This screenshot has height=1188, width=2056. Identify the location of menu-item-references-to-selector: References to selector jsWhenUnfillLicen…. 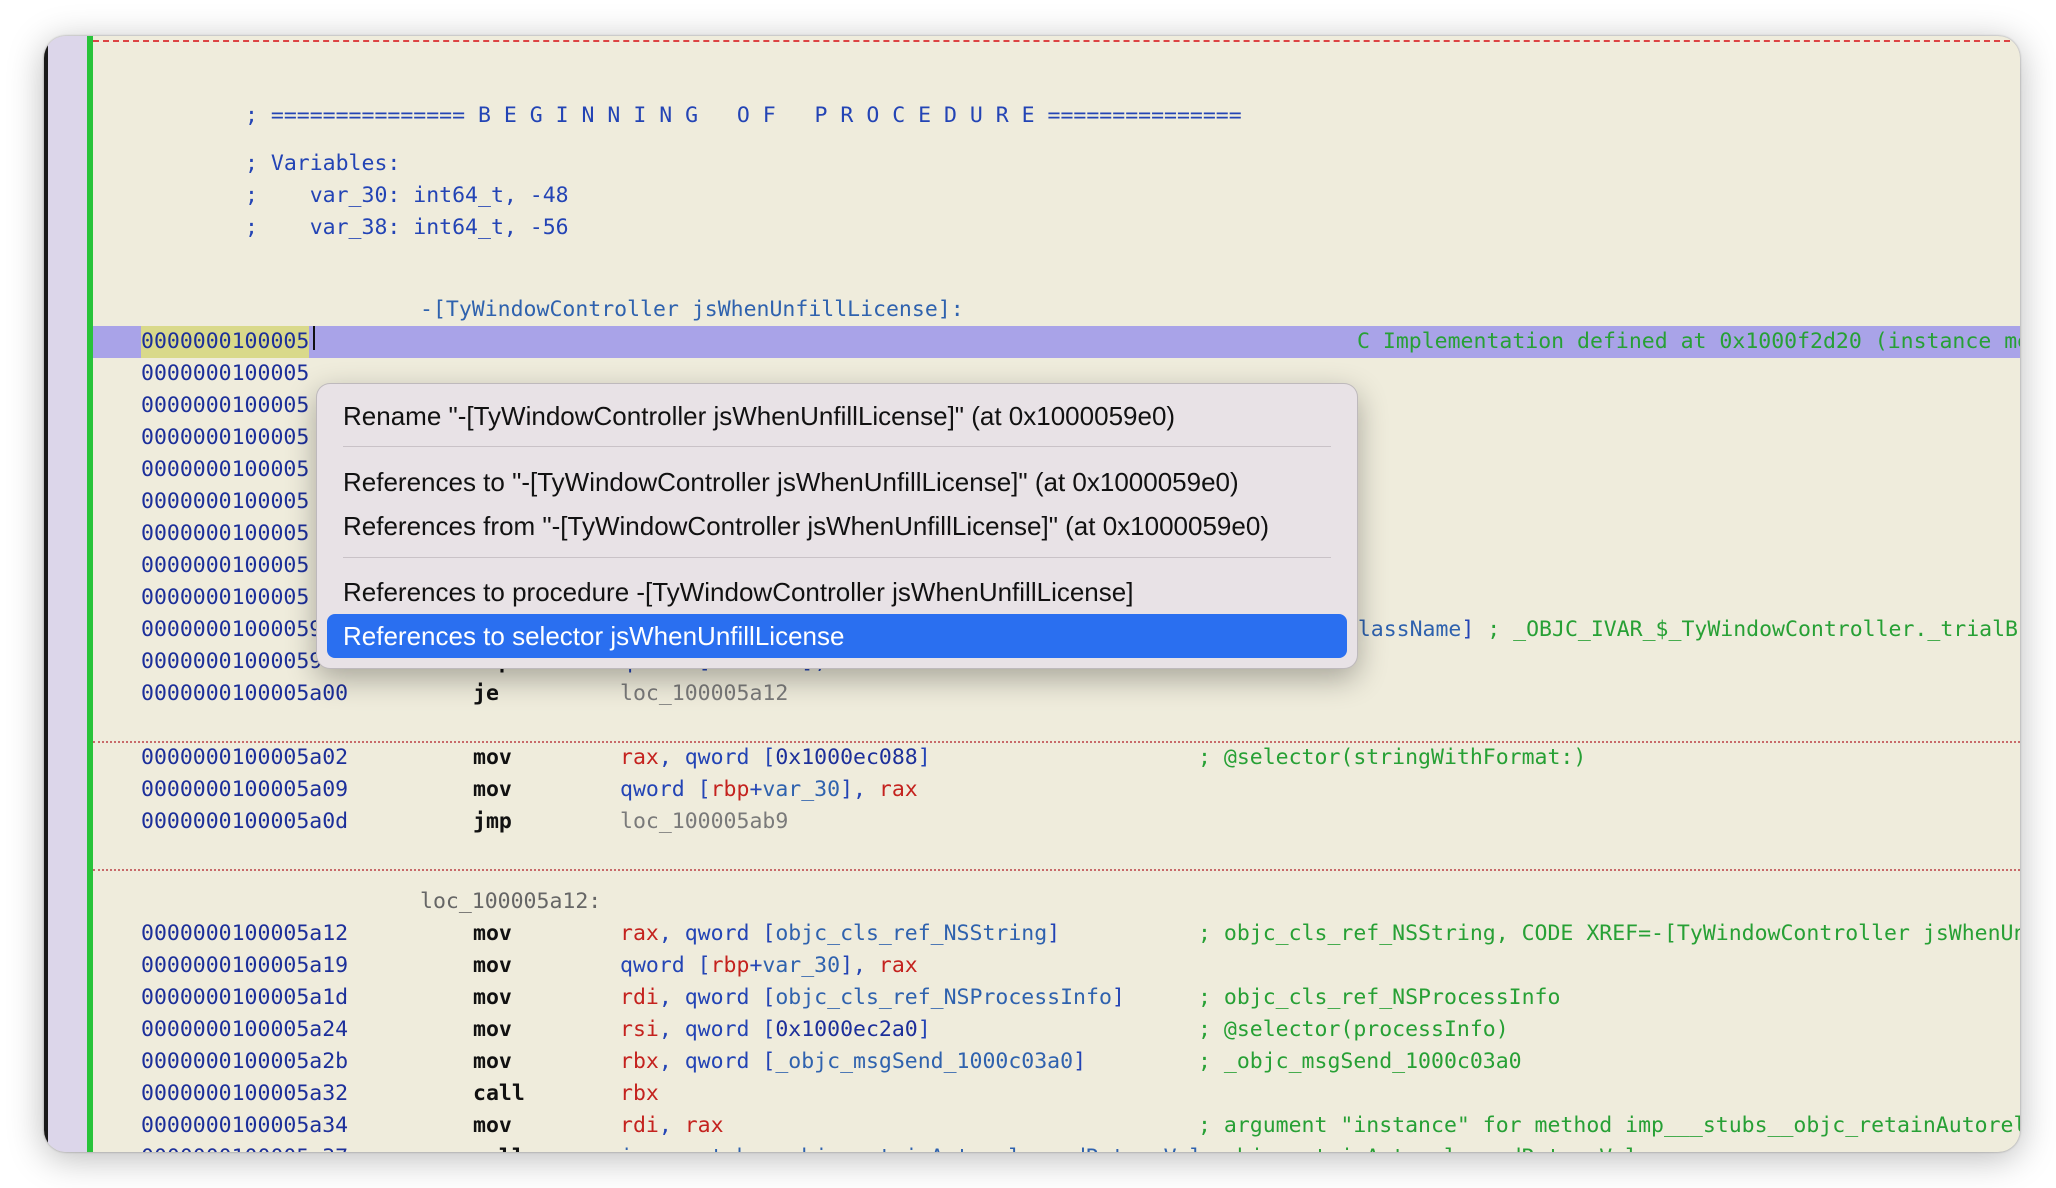
(837, 636).